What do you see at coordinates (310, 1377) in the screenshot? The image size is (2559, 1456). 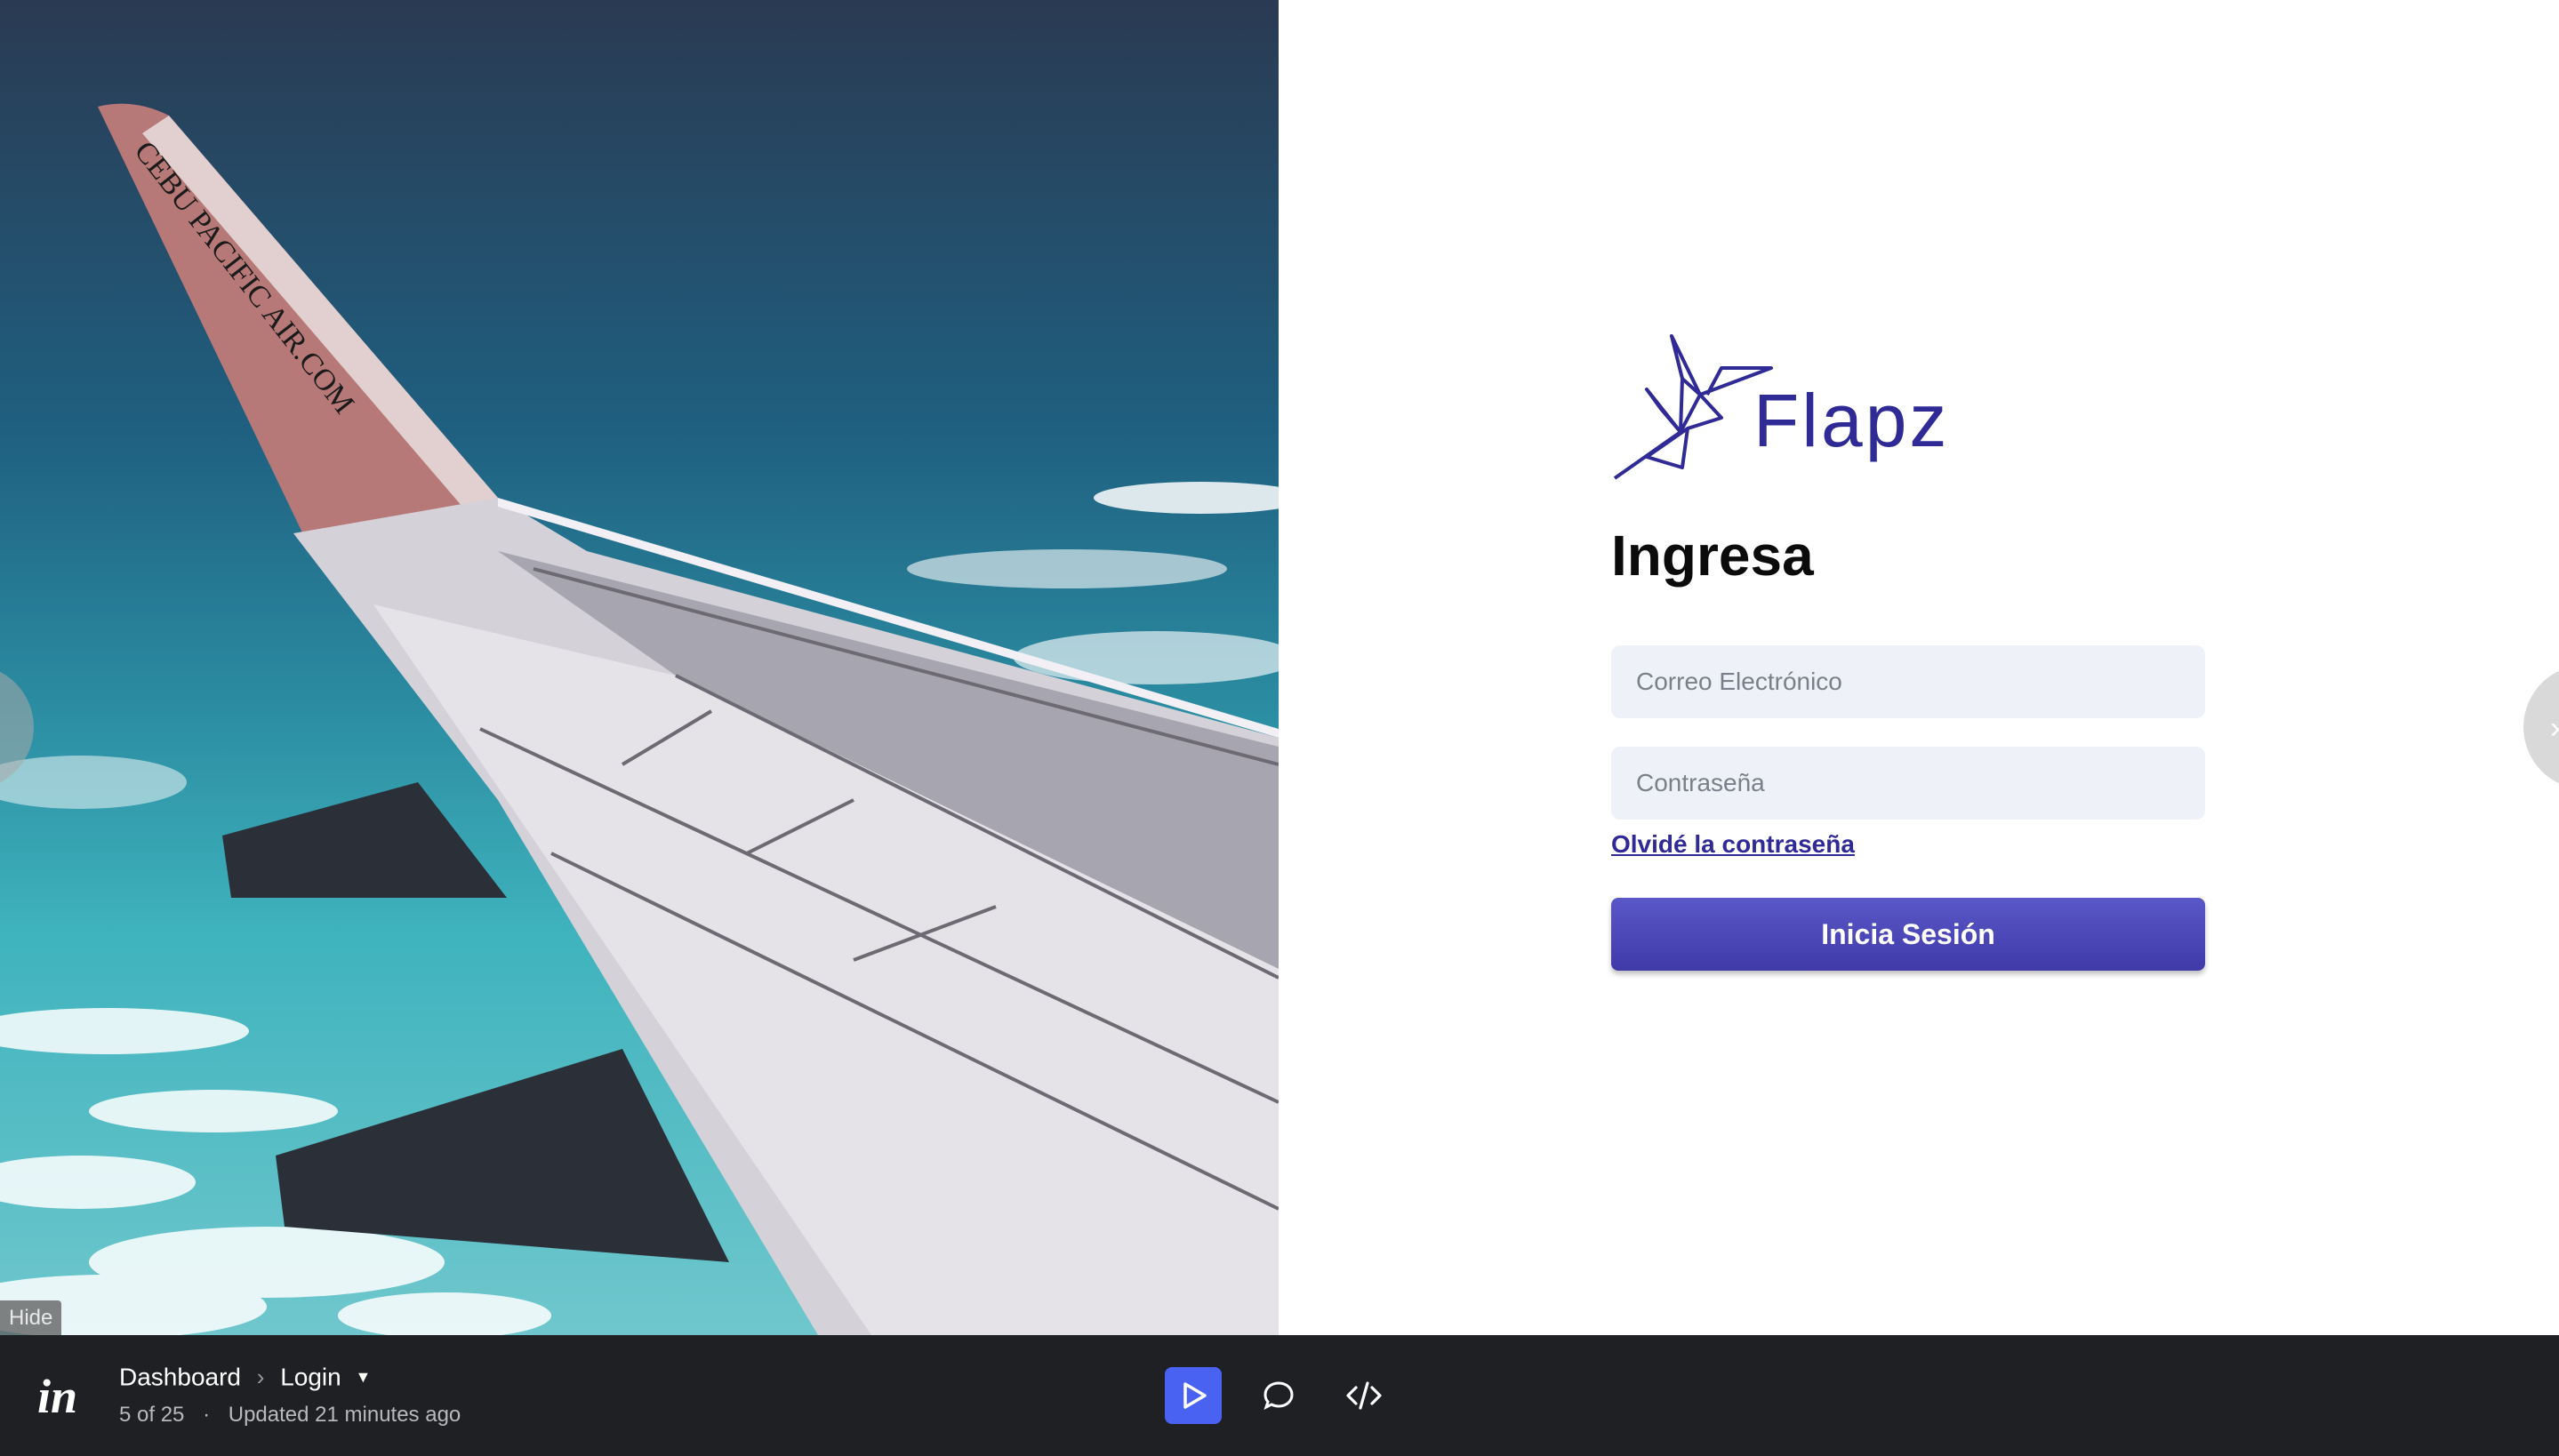 I see `breadcrumb-current-screen: Login` at bounding box center [310, 1377].